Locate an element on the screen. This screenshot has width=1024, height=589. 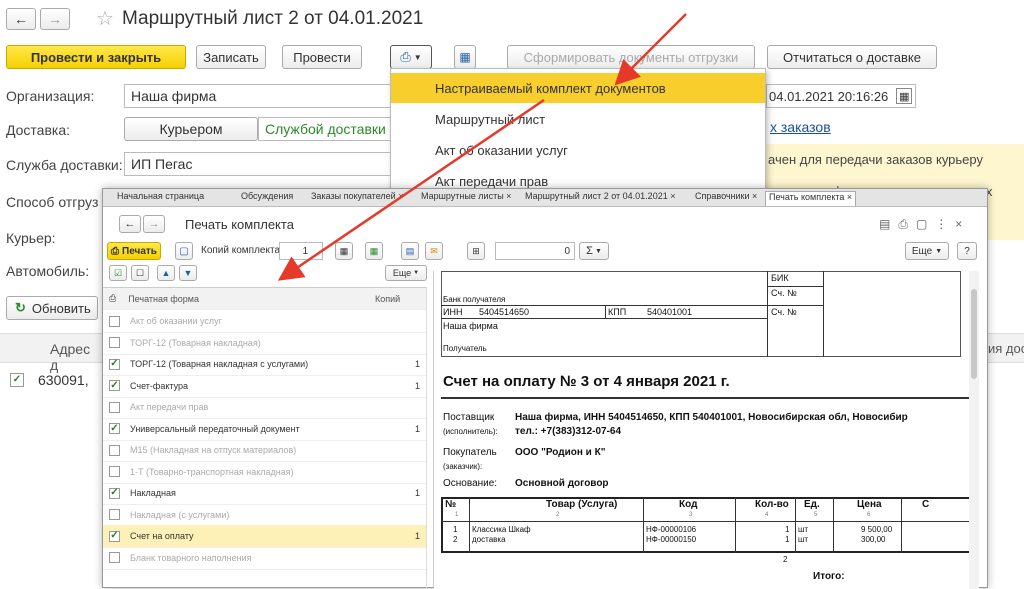
save-doc-button: ▤ is located at coordinates (410, 251).